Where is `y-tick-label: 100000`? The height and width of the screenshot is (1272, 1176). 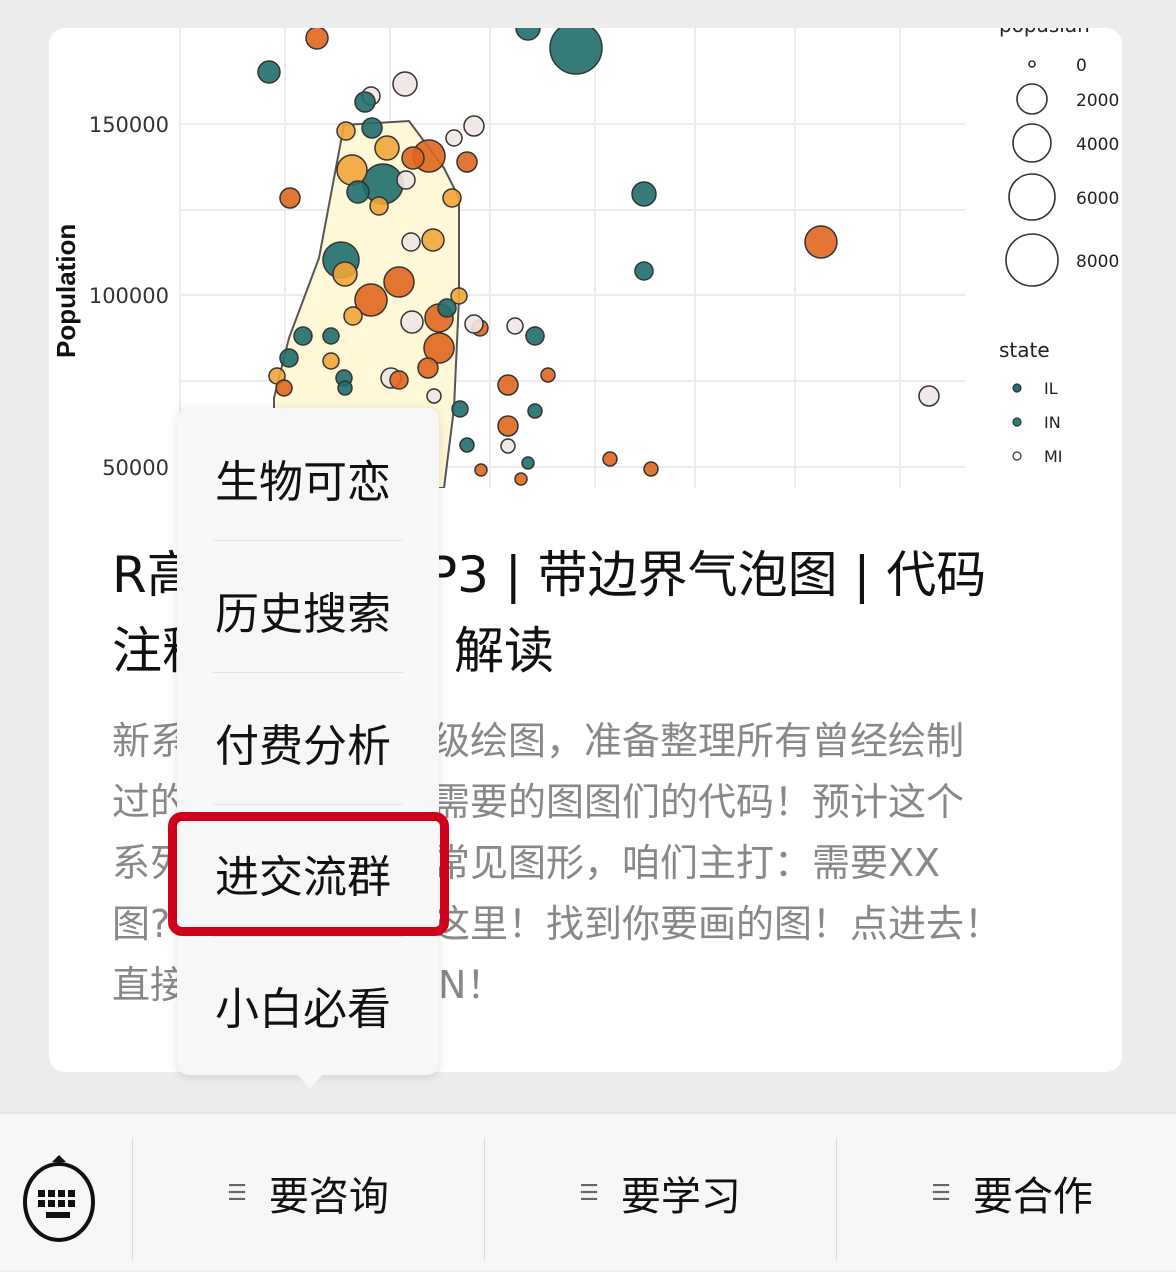
y-tick-label: 100000 is located at coordinates (129, 296).